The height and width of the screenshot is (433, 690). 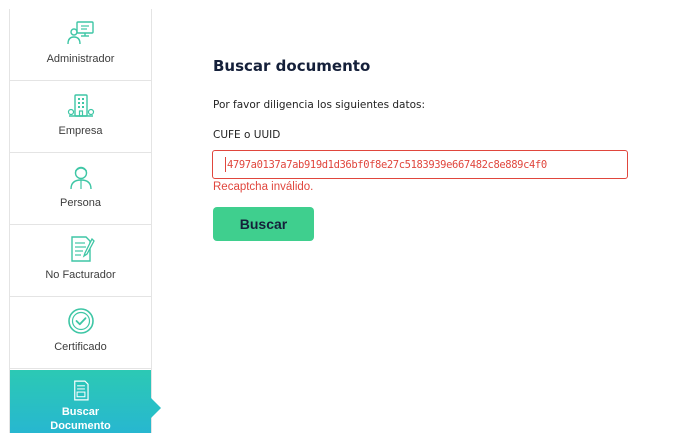 What do you see at coordinates (80, 105) in the screenshot?
I see `building-icon` at bounding box center [80, 105].